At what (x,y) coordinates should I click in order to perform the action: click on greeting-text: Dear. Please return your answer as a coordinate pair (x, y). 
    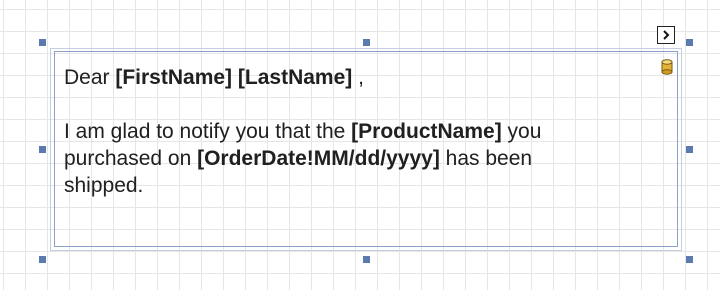
    Looking at the image, I should click on (90, 77).